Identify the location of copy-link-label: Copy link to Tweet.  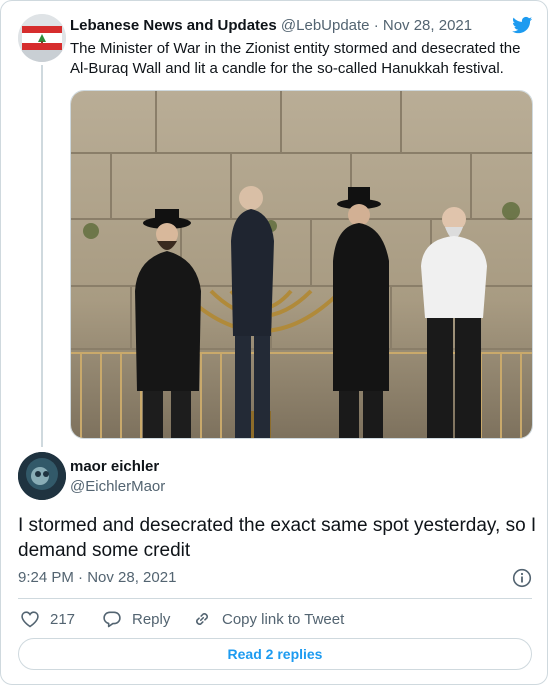
(283, 619).